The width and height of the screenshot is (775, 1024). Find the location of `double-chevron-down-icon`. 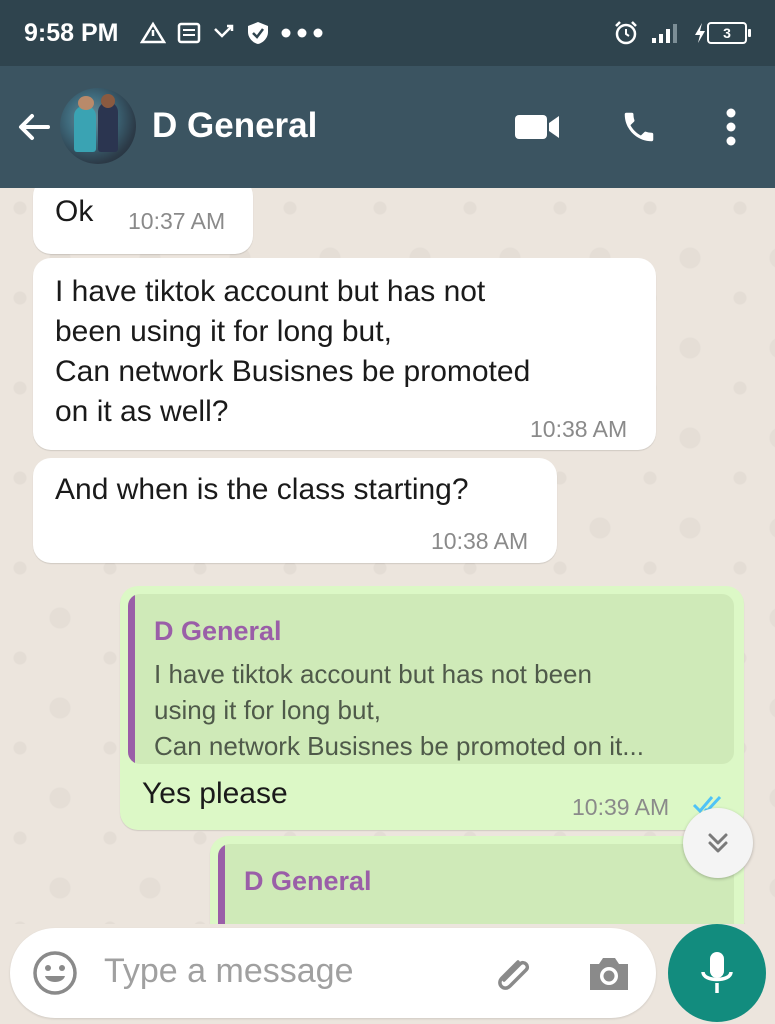

double-chevron-down-icon is located at coordinates (718, 843).